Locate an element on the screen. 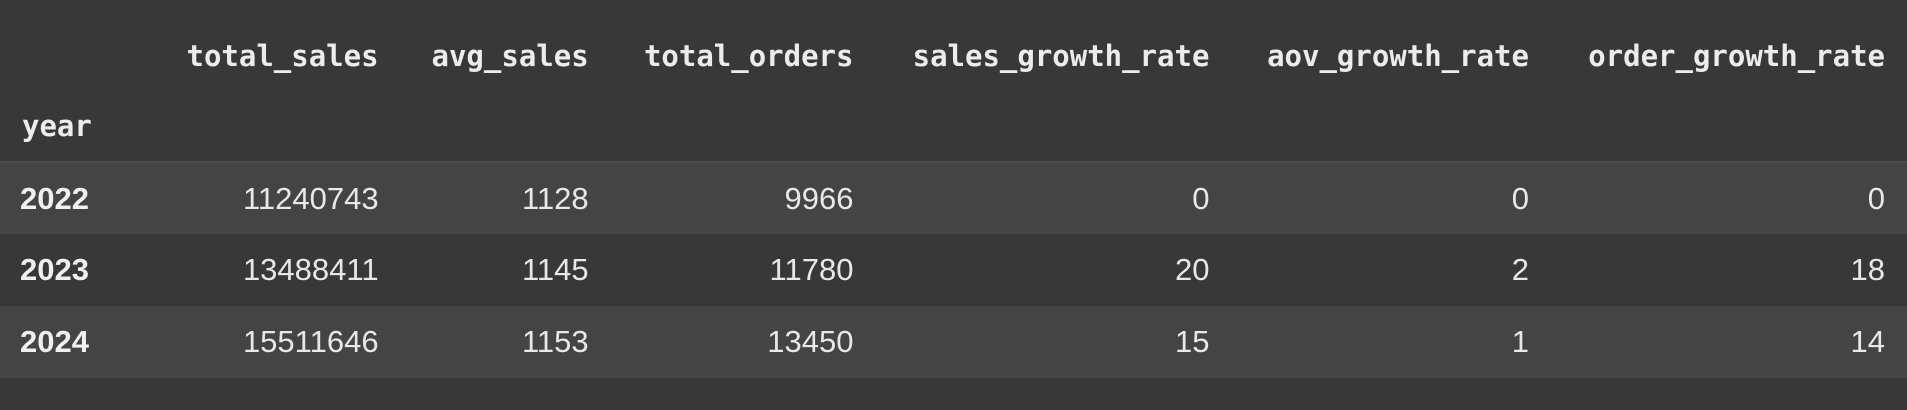 The height and width of the screenshot is (410, 1907). cell-sales-growth-rate: 0 is located at coordinates (1201, 198).